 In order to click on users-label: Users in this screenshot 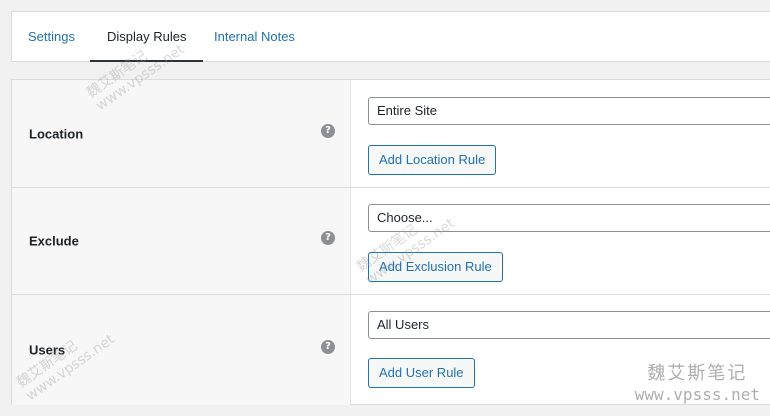, I will do `click(47, 350)`.